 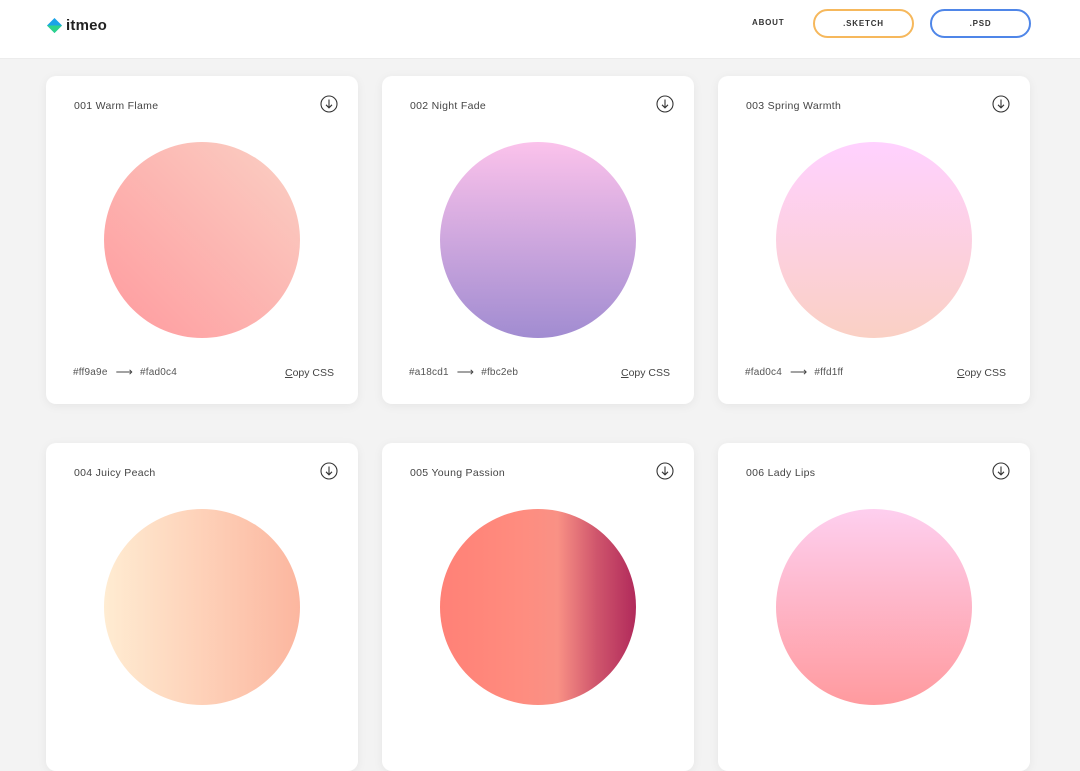 I want to click on gradient-colors: #ff9a9e ⟶ #fad0c4, so click(x=125, y=372).